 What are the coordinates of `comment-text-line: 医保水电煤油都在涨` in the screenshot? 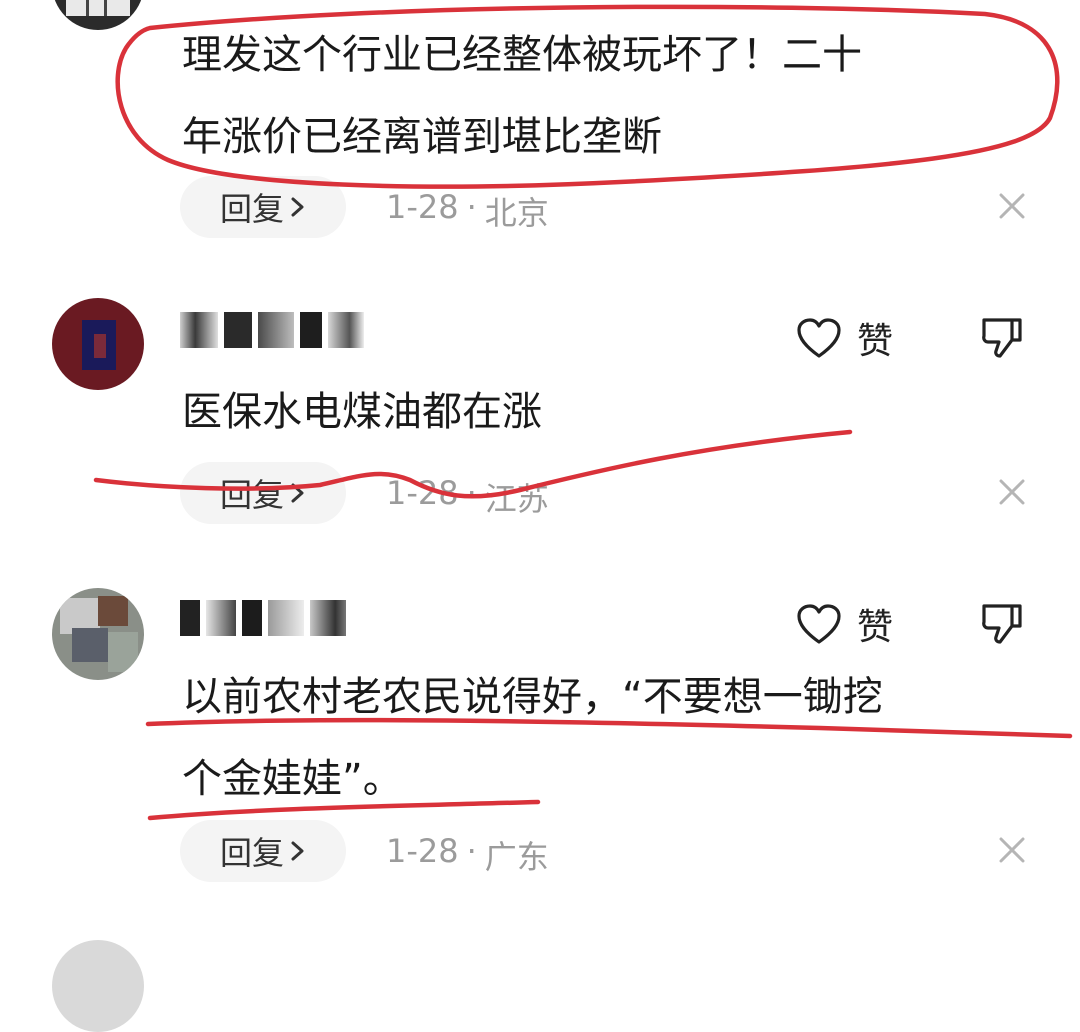 It's located at (362, 412).